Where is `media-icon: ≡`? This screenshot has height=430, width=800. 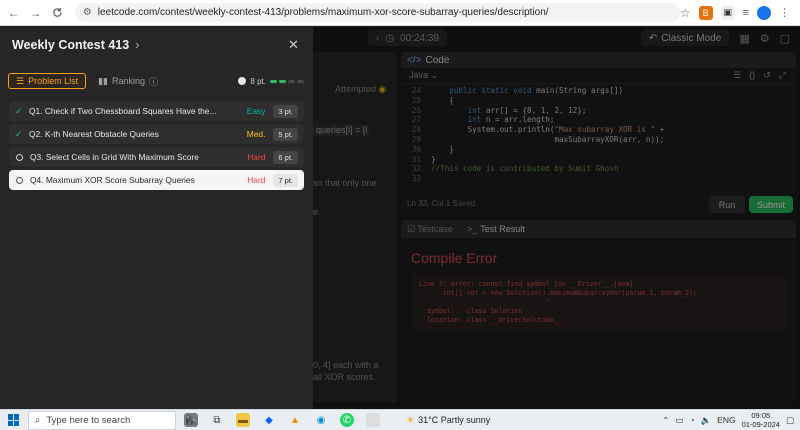
media-icon: ≡ is located at coordinates (746, 13).